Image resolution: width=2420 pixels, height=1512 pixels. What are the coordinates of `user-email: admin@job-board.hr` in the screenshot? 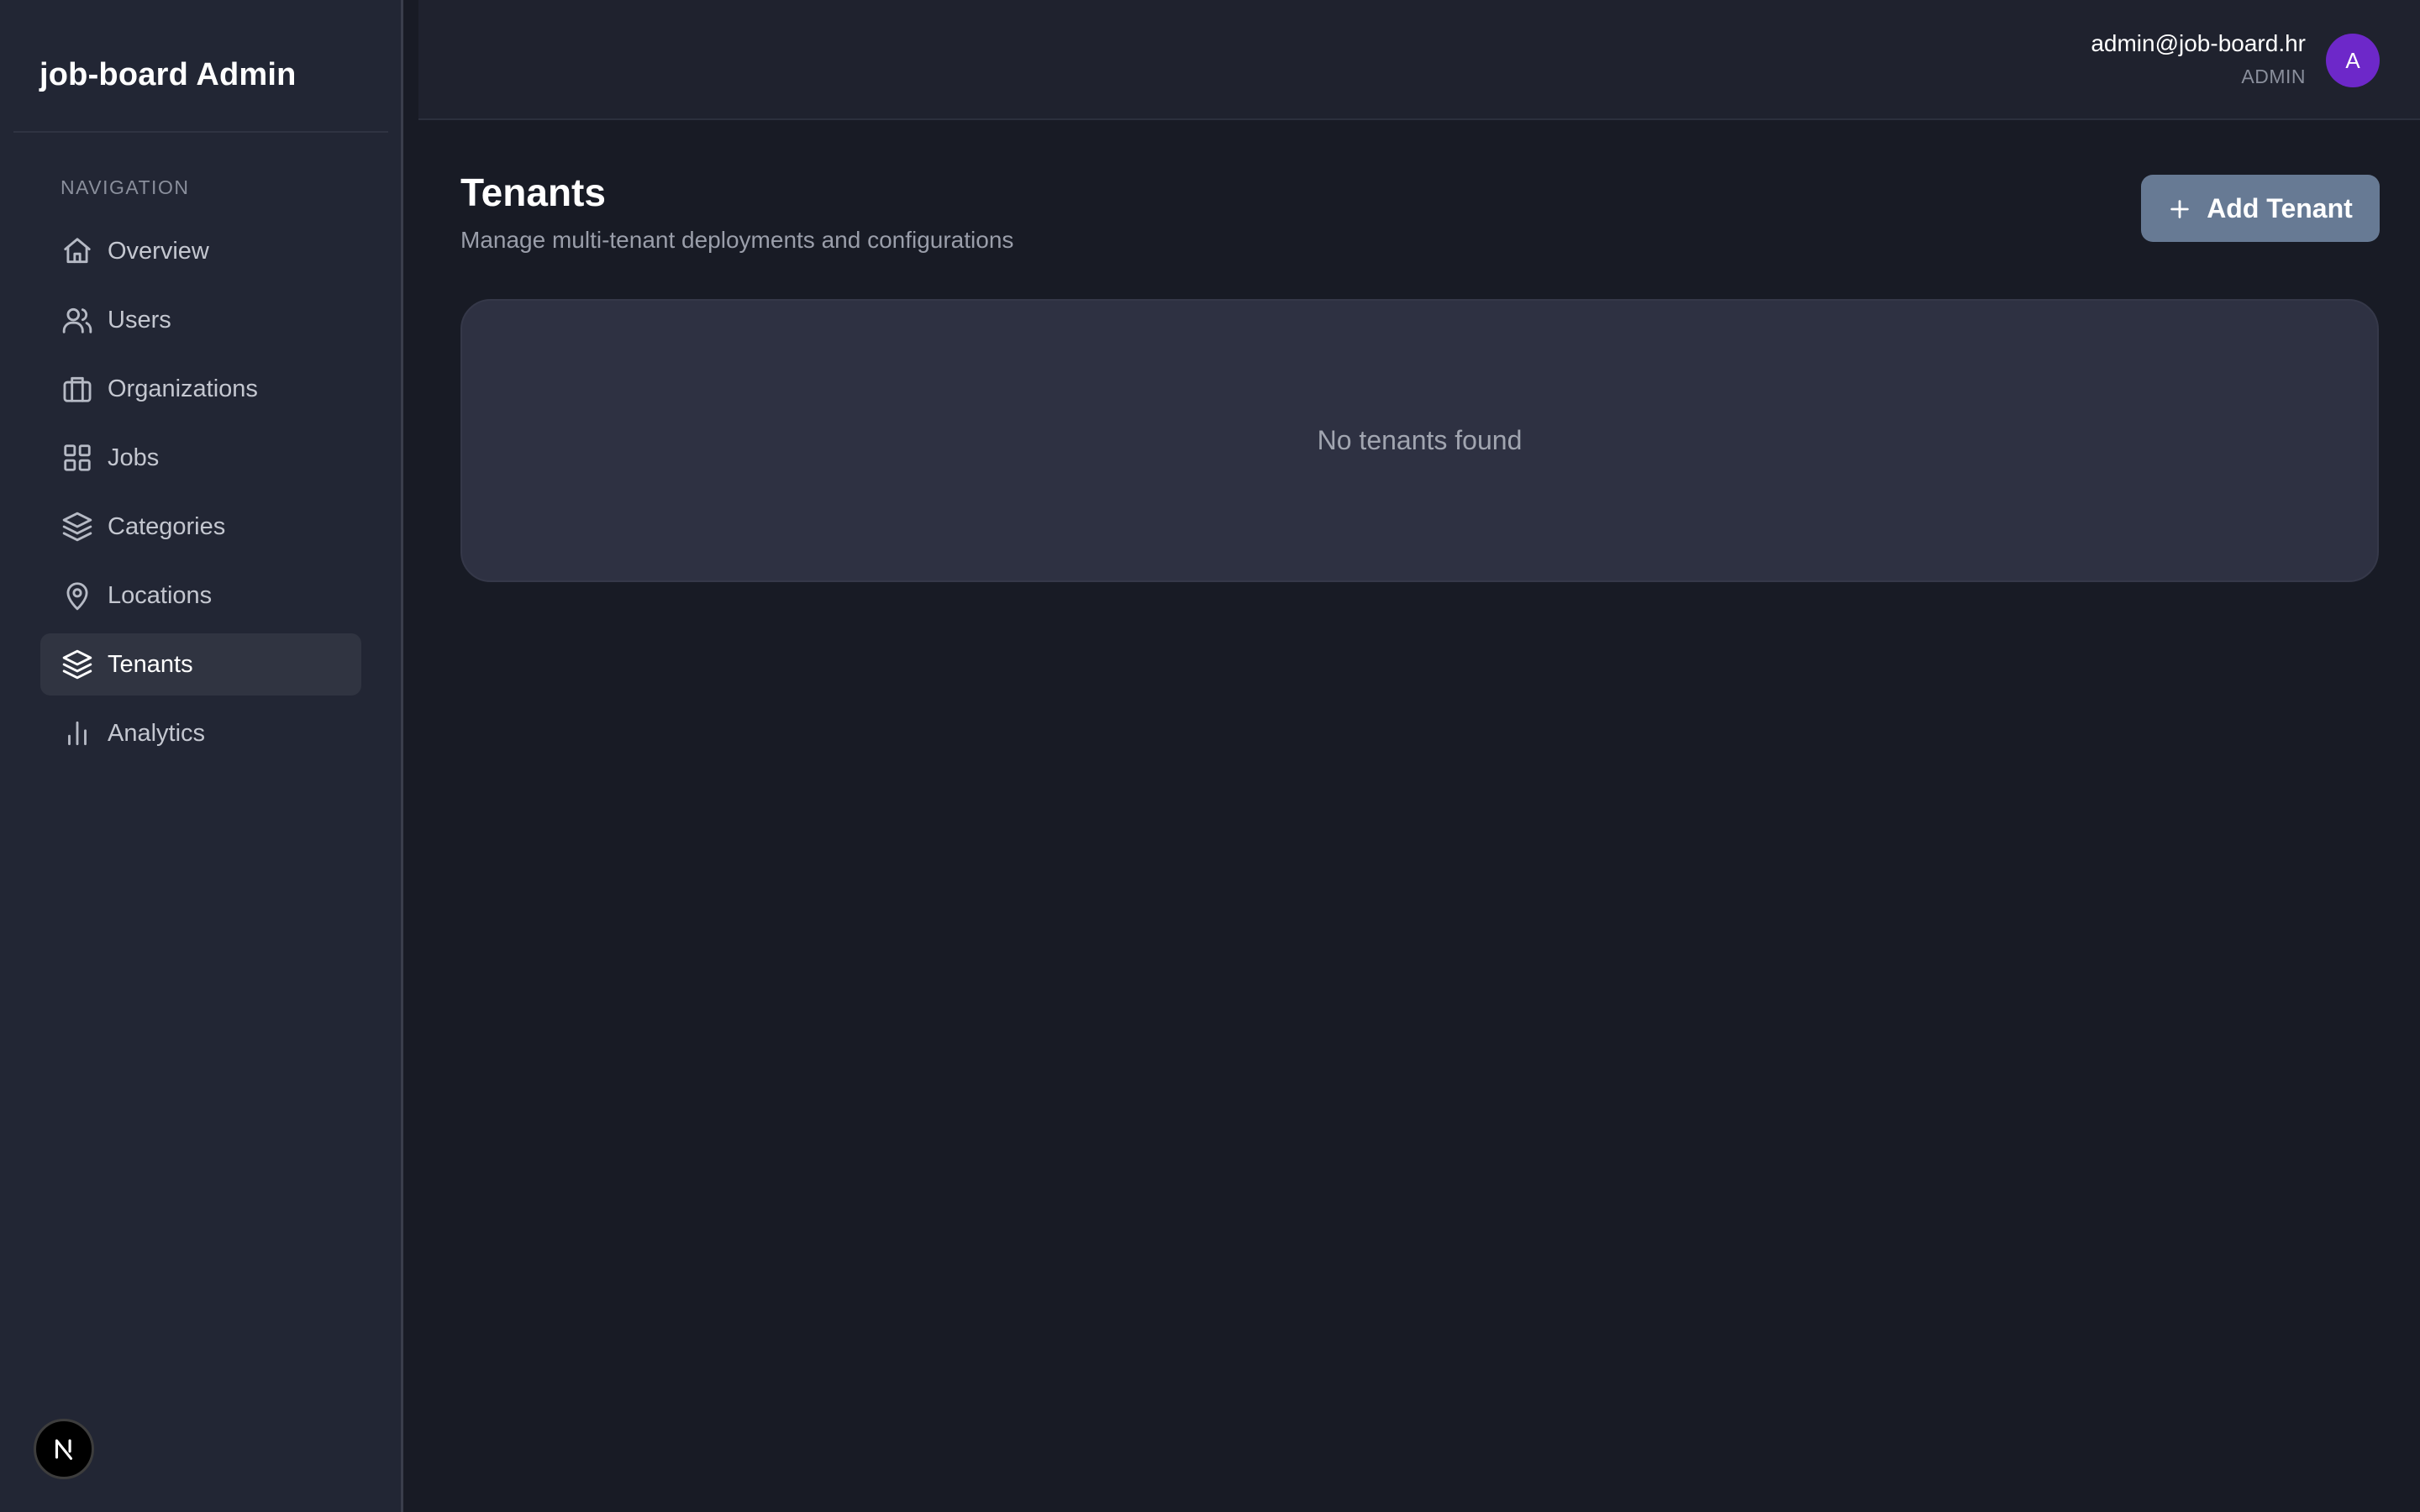 It's located at (2198, 43).